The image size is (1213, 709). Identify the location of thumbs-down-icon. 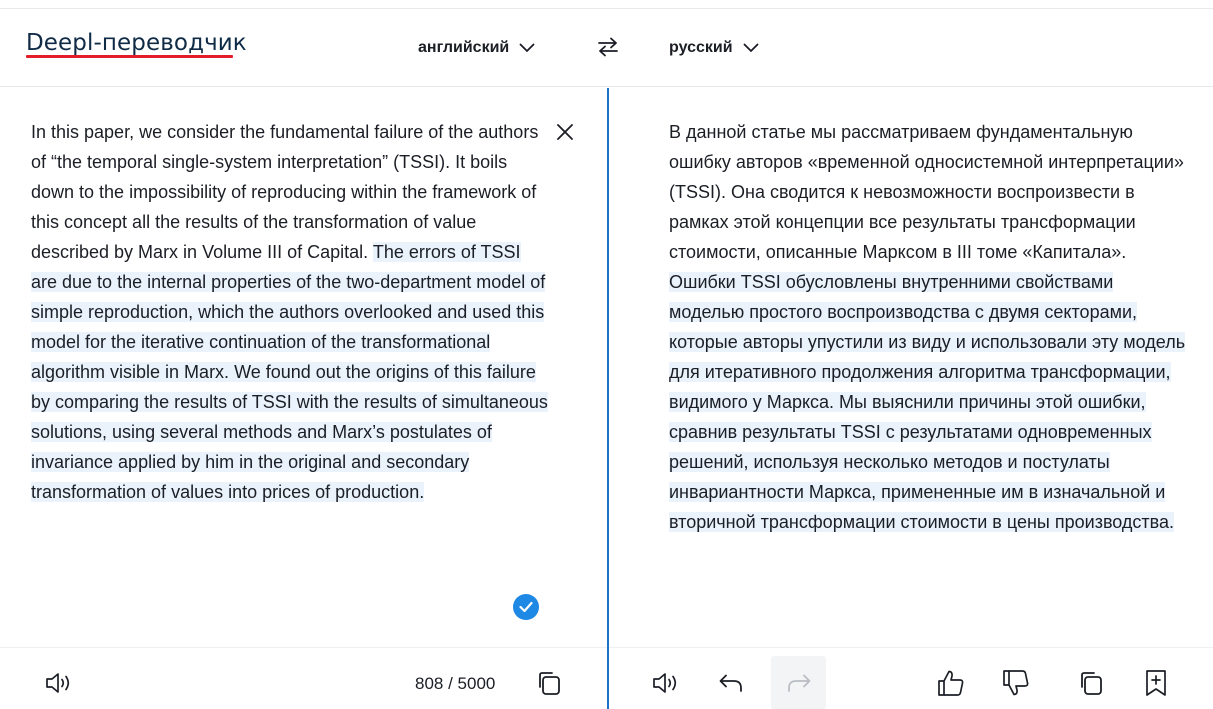
(1016, 683).